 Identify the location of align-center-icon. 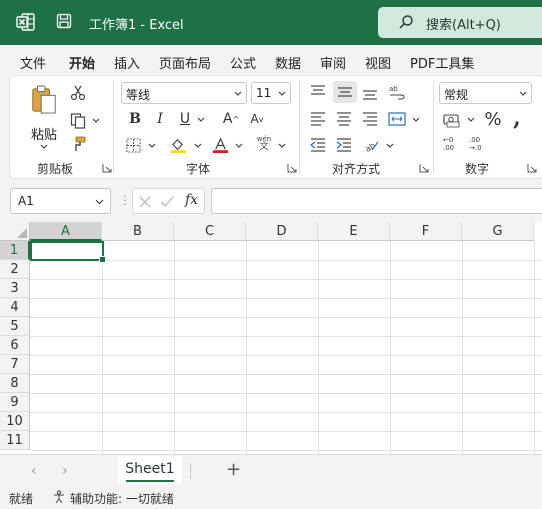
(344, 119).